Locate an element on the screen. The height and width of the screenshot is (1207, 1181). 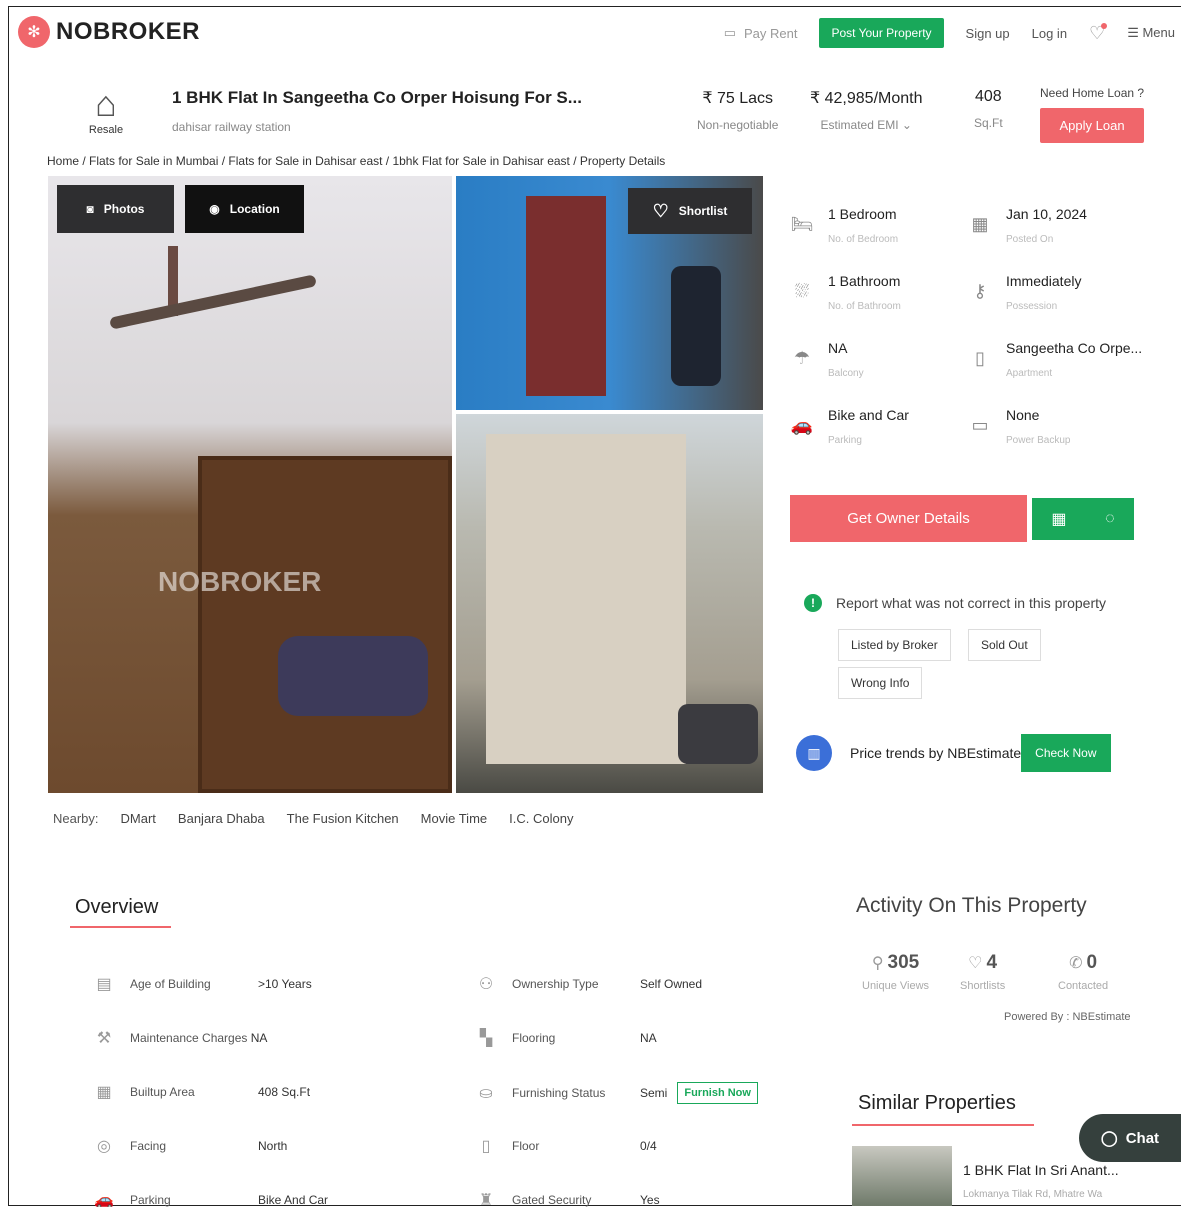
owner-action-group: ▦ ◌ is located at coordinates (1083, 519).